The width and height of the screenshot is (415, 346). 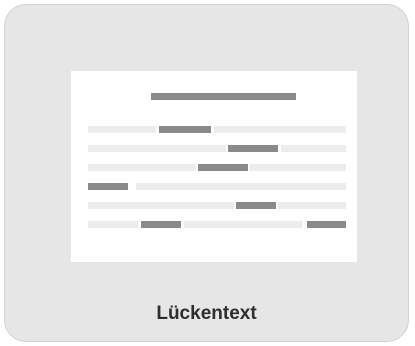 I want to click on title-line, so click(x=223, y=96).